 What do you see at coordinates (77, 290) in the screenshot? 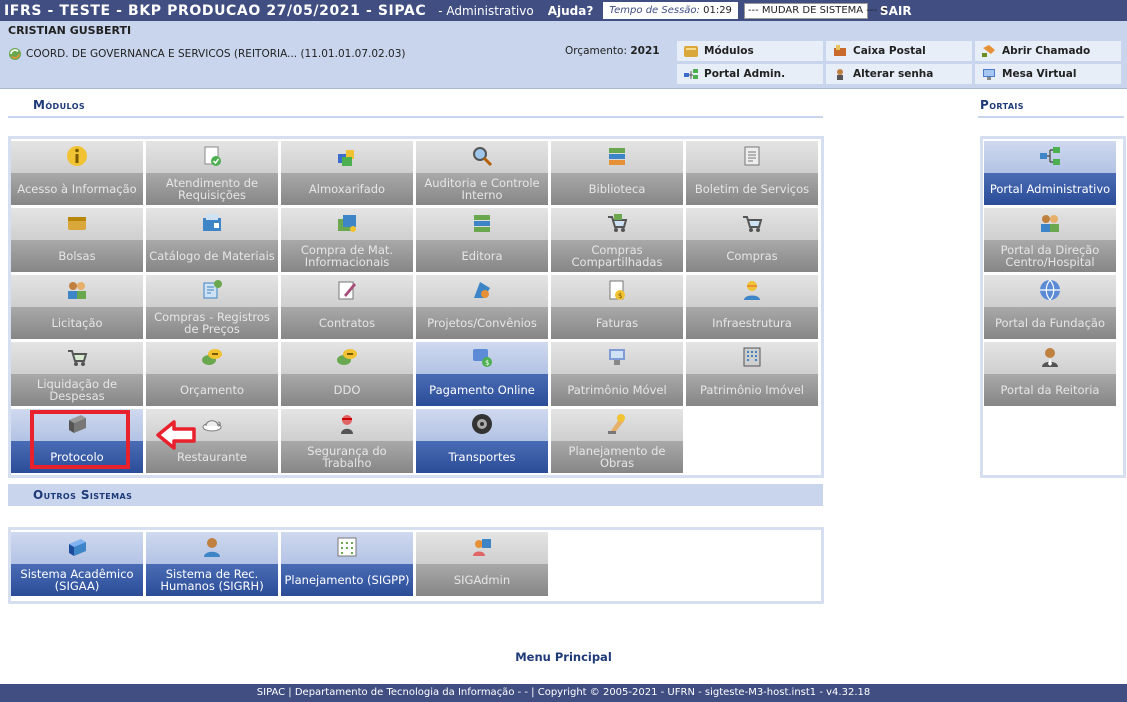
I see `bidding-icon` at bounding box center [77, 290].